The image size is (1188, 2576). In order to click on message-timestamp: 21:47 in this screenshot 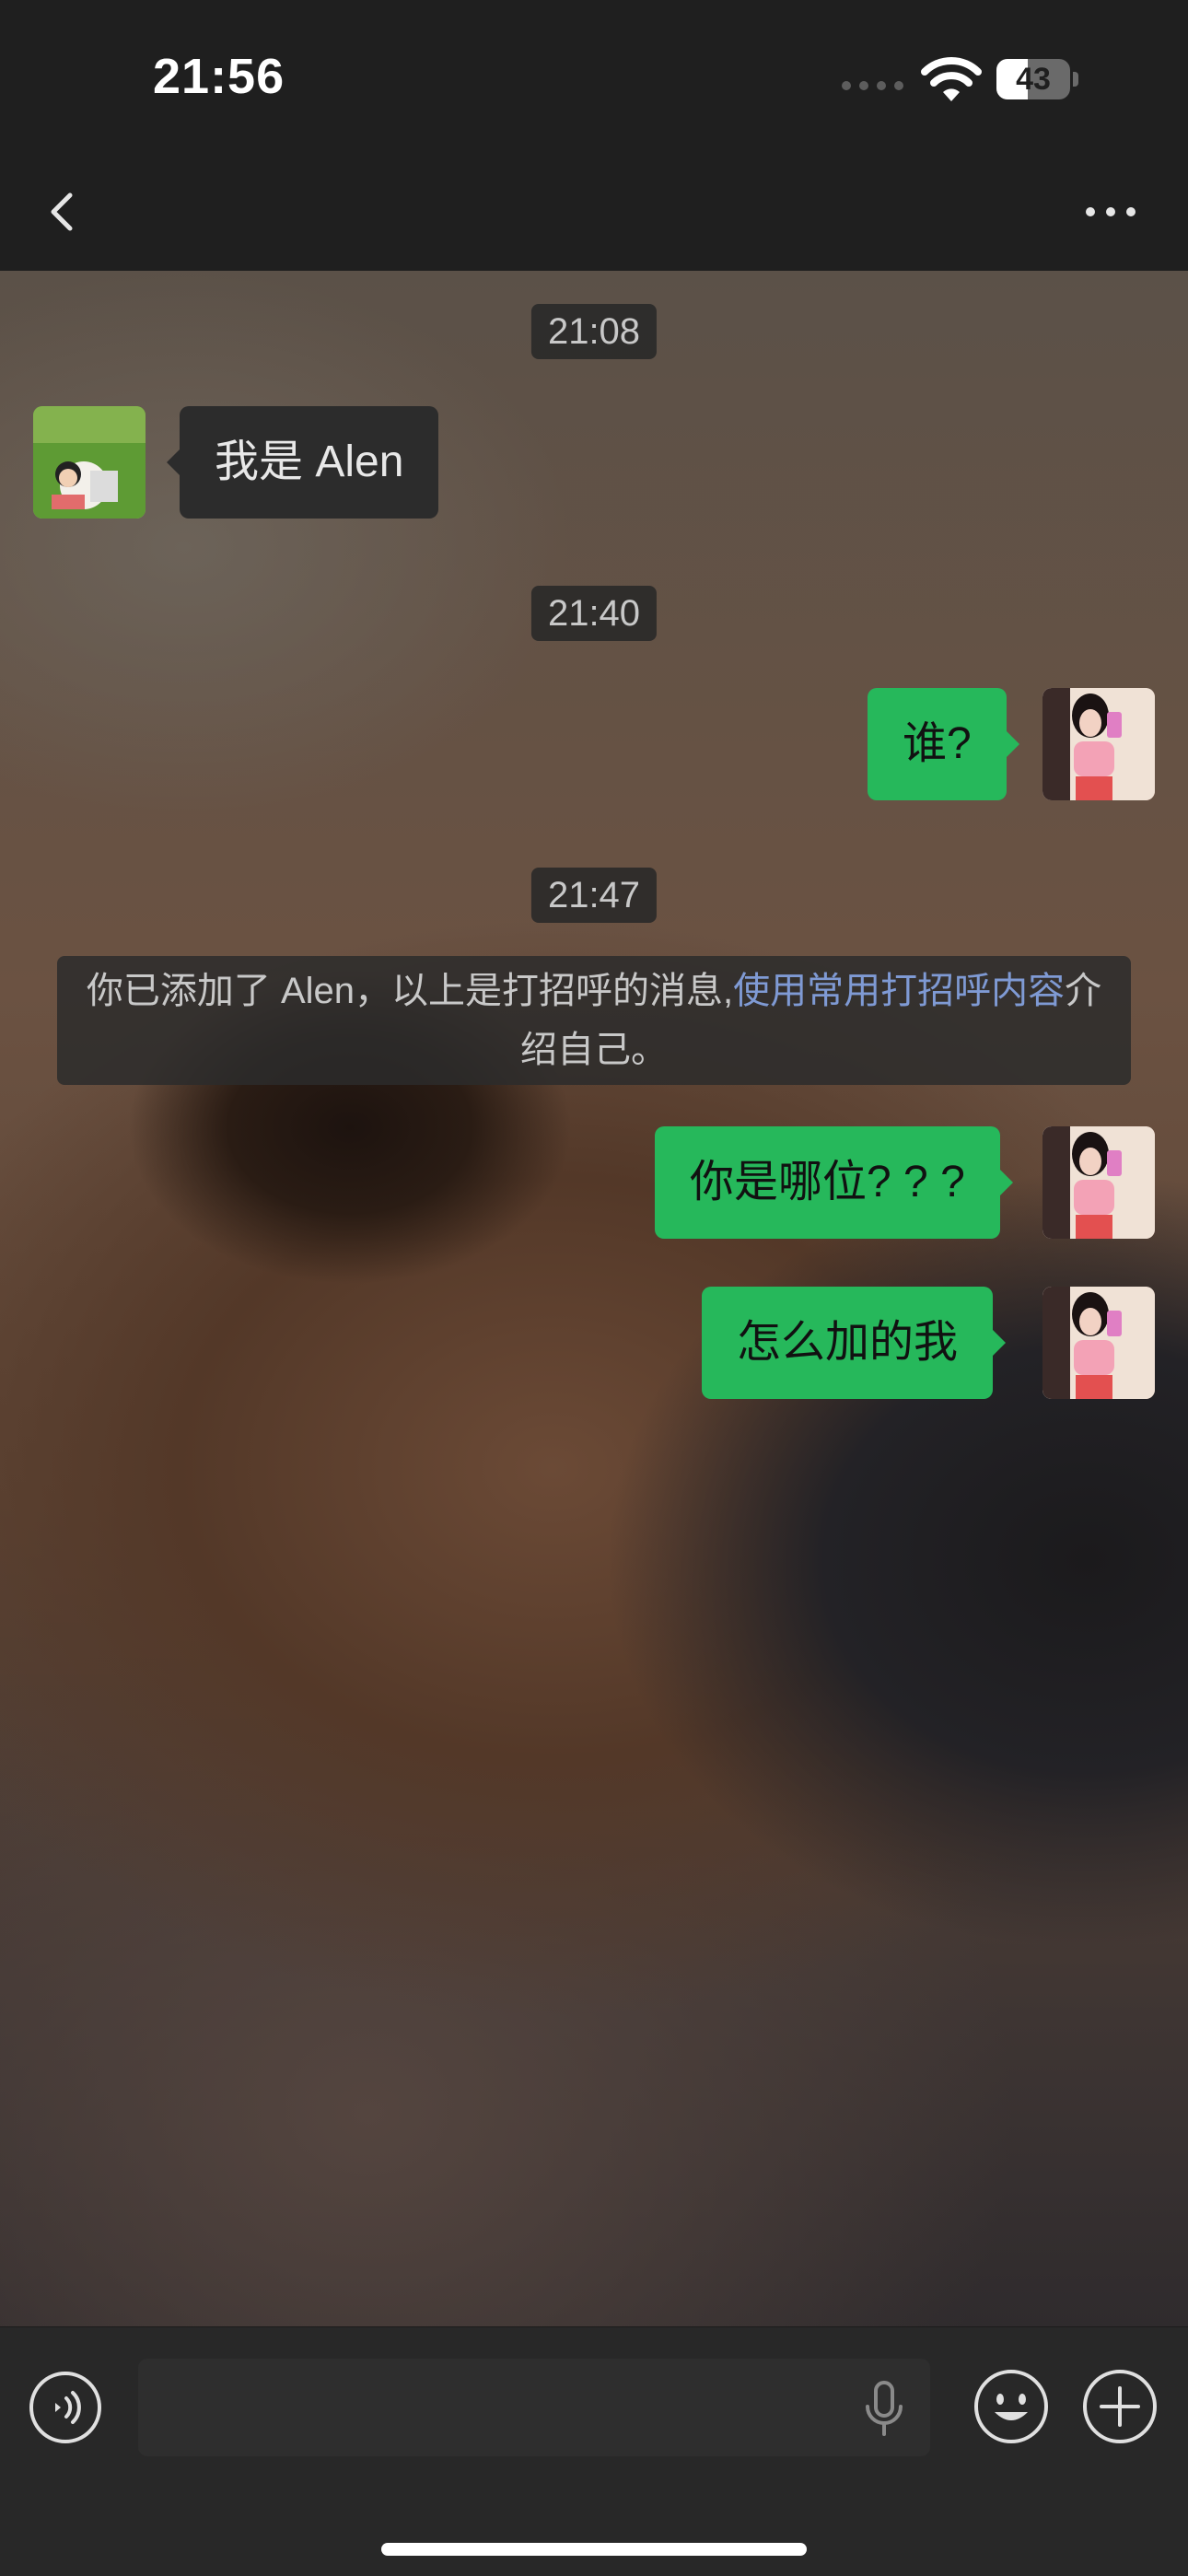, I will do `click(594, 895)`.